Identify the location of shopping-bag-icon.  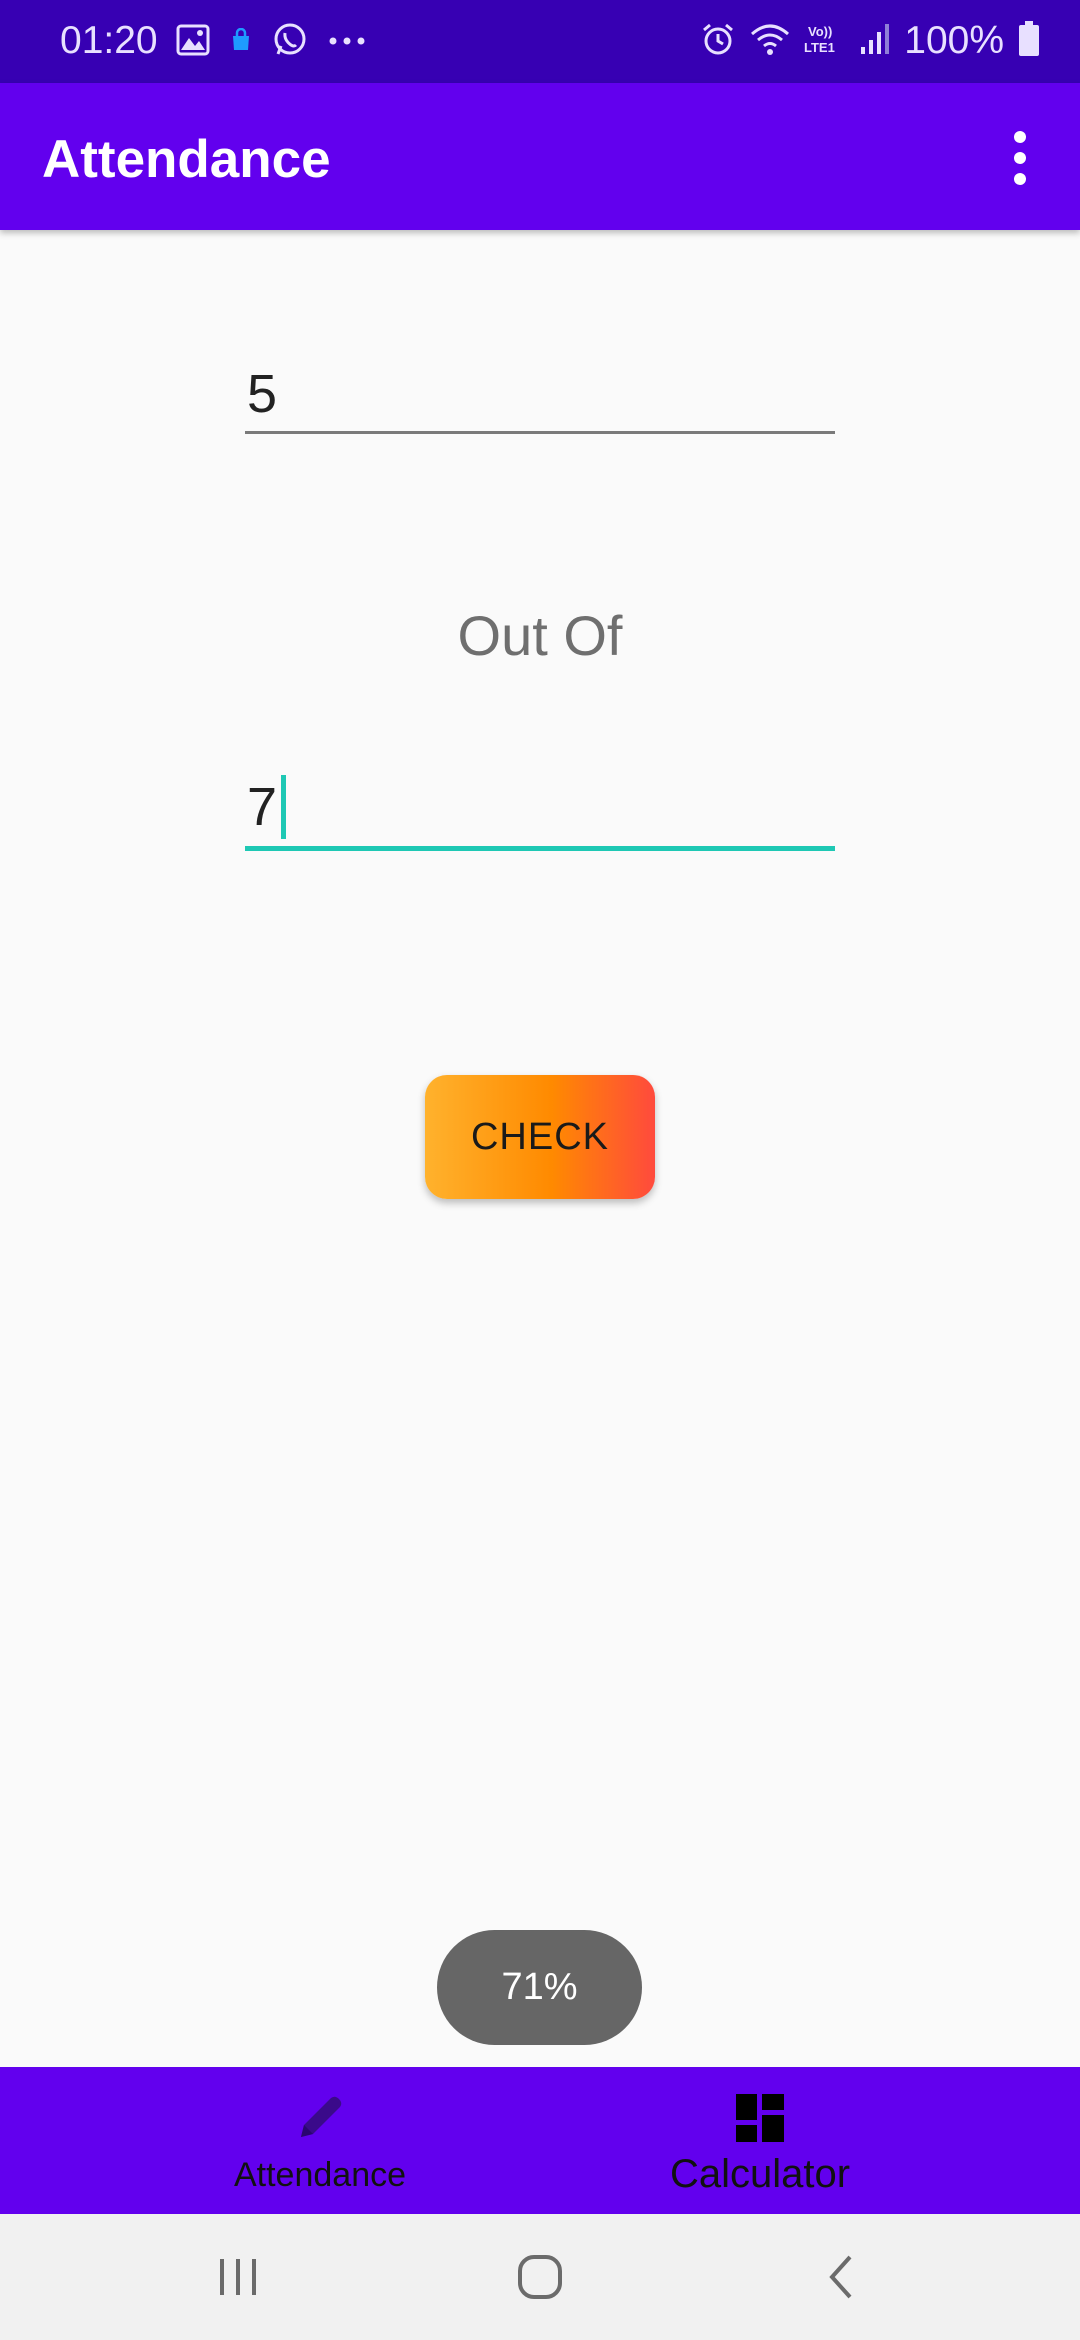
(241, 42).